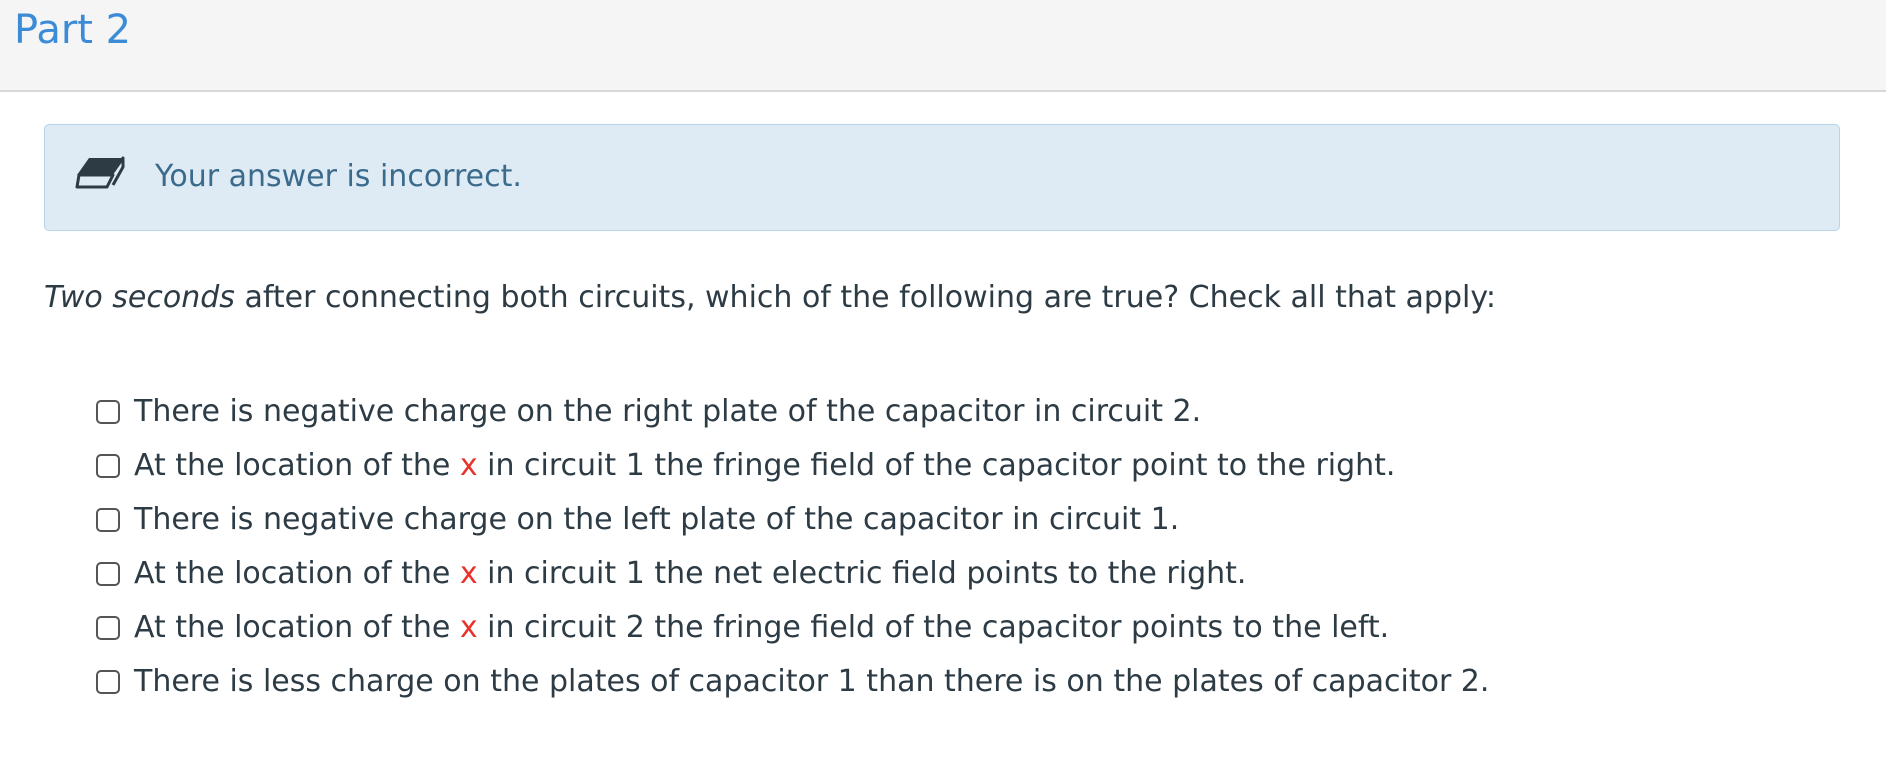 This screenshot has height=784, width=1886. What do you see at coordinates (100, 172) in the screenshot?
I see `eraser-icon` at bounding box center [100, 172].